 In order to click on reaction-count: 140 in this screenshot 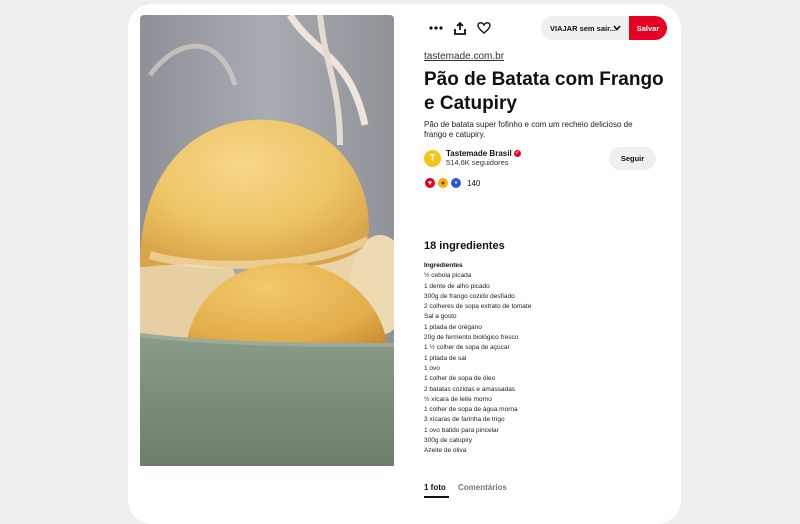, I will do `click(474, 183)`.